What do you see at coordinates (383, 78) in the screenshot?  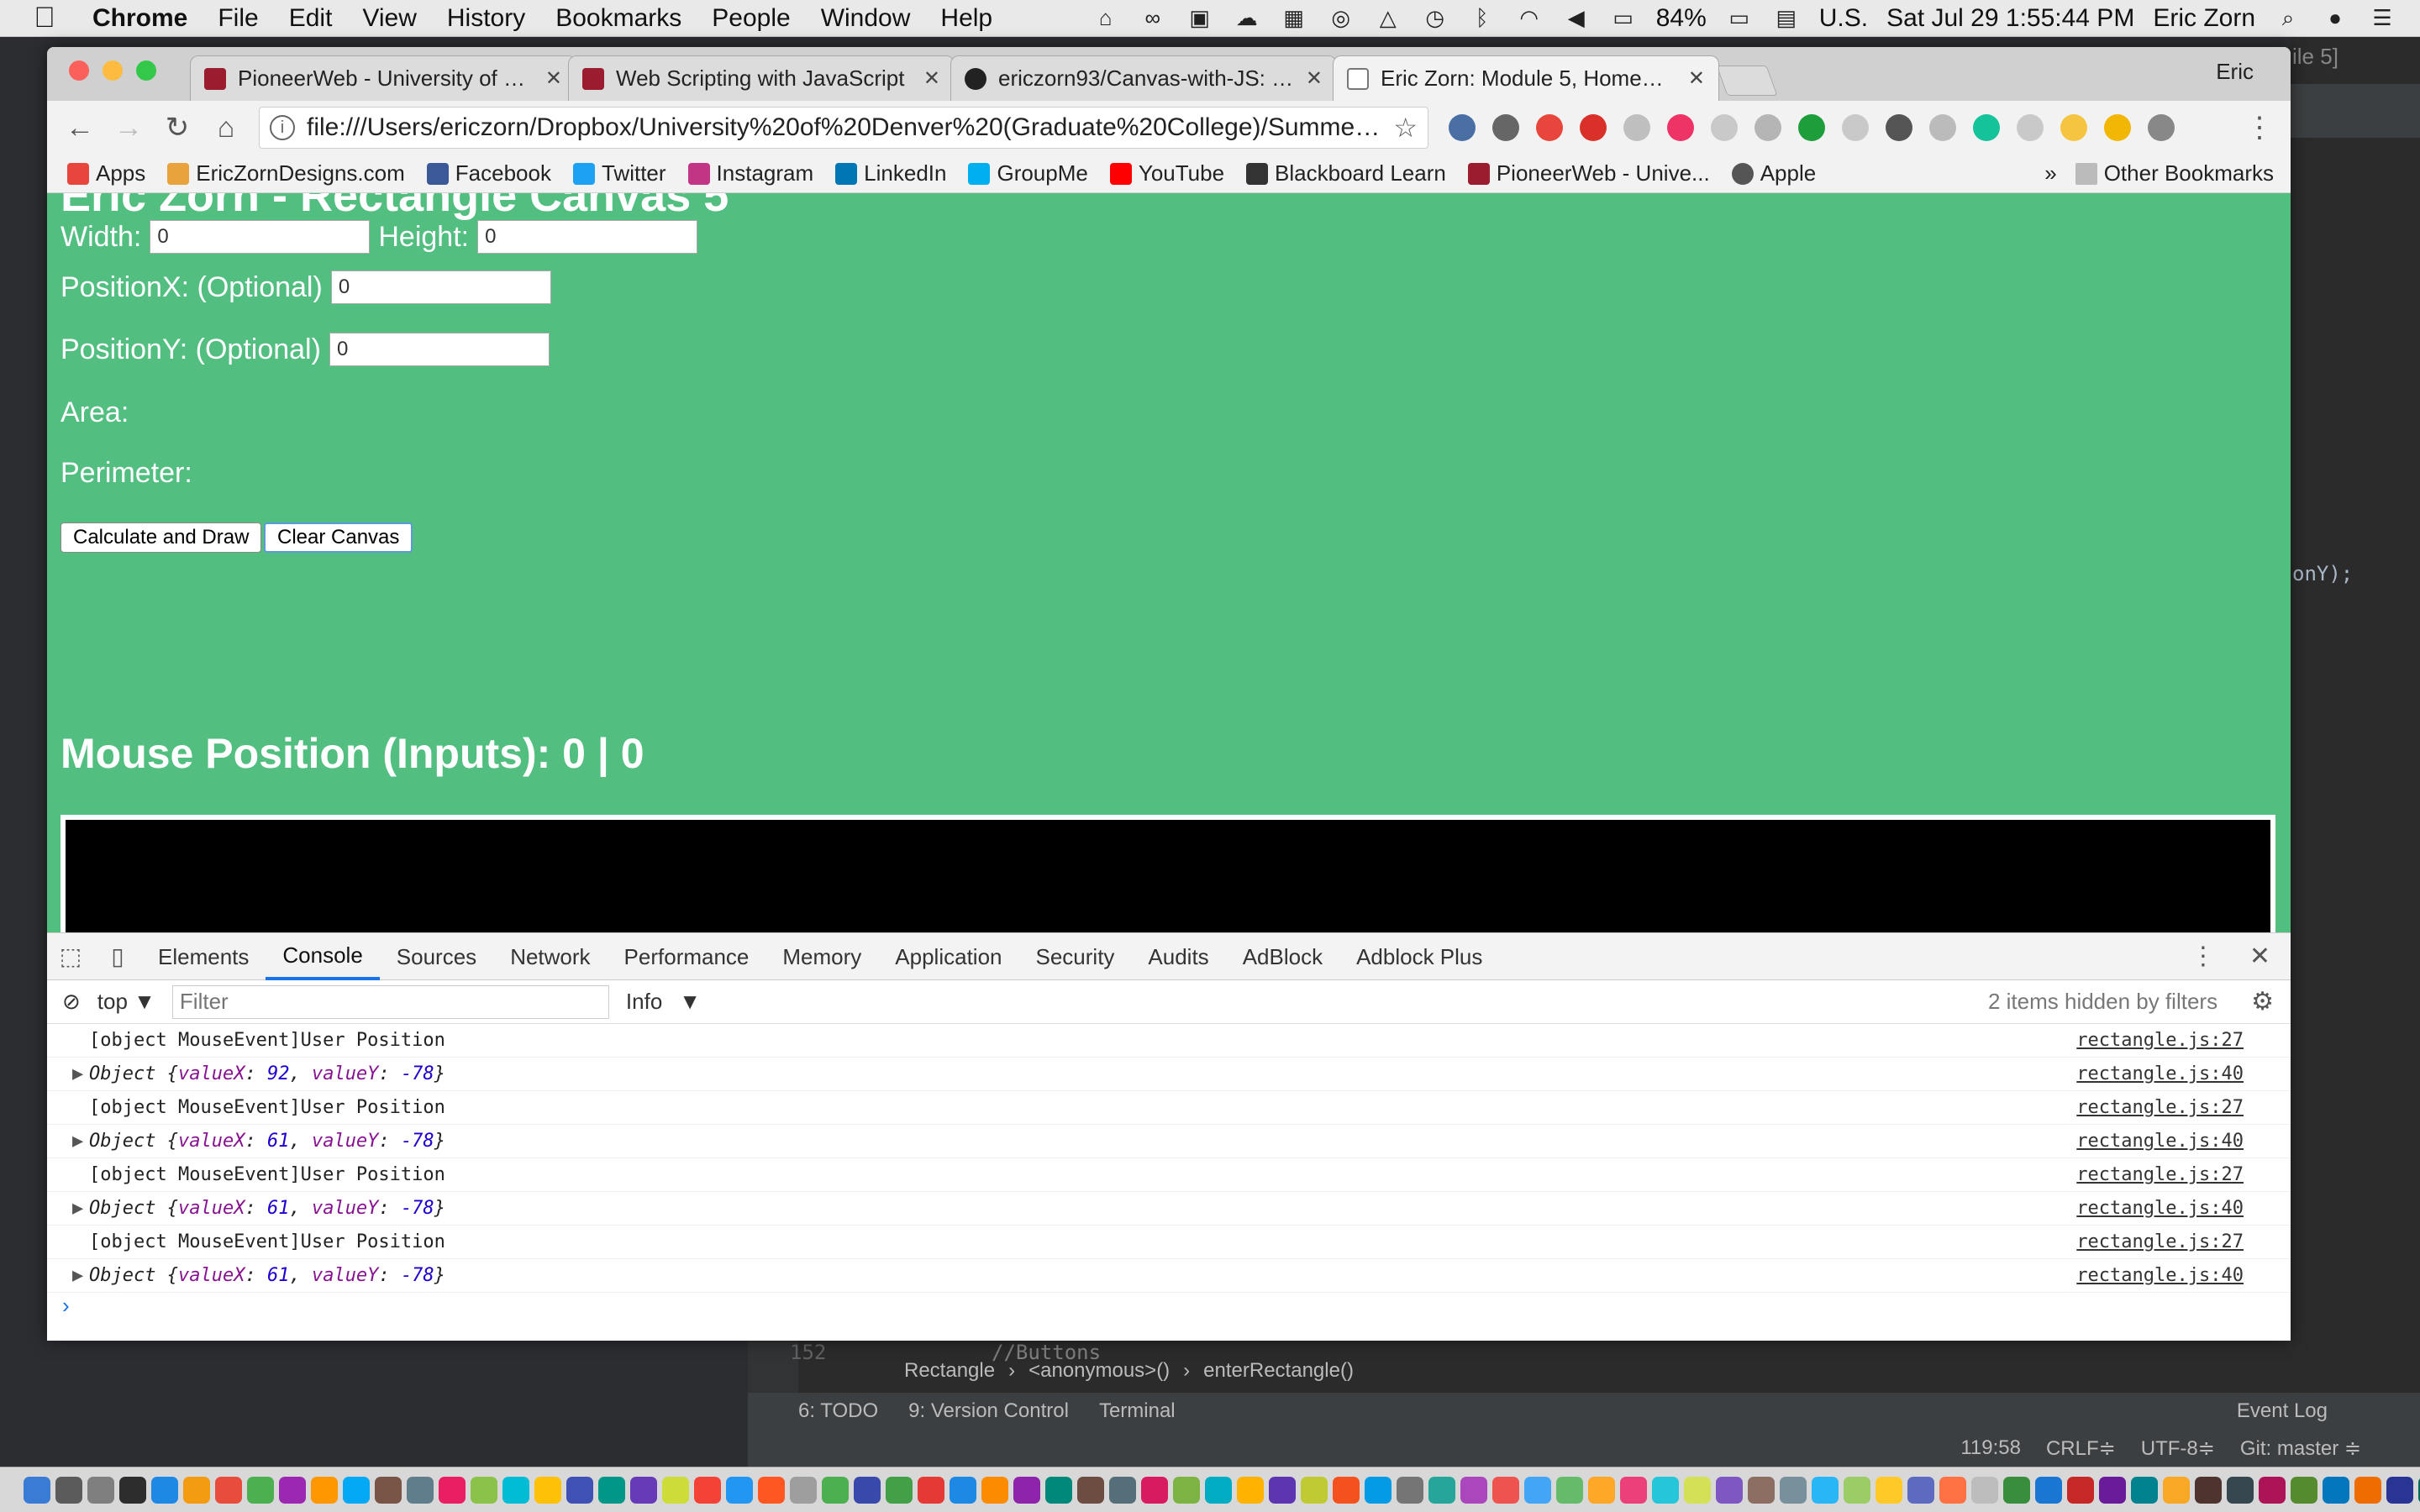 I see `tab-pioneerweb: PioneerWeb - University of Denver ✕` at bounding box center [383, 78].